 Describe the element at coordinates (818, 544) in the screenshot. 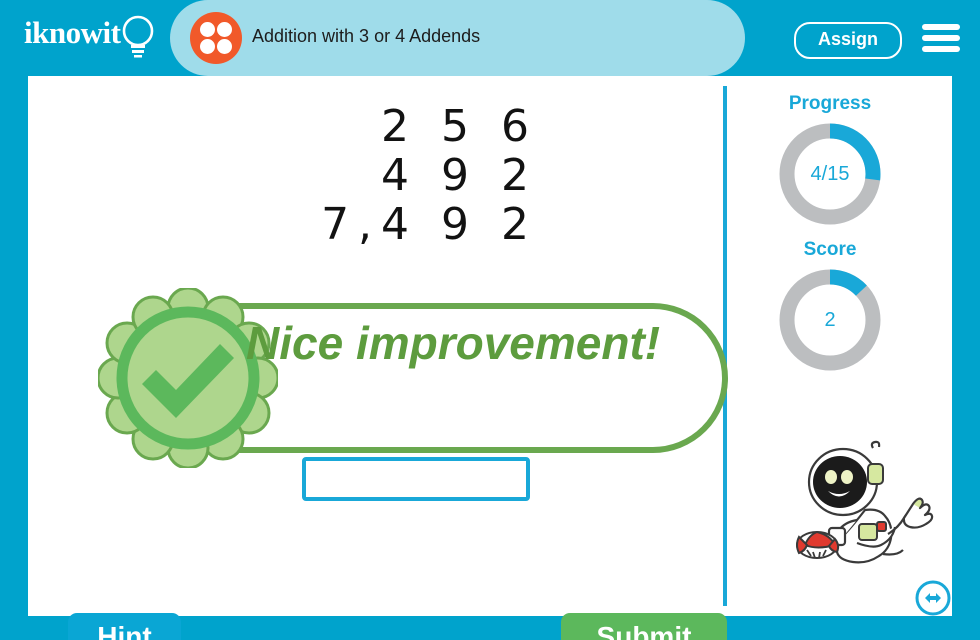

I see `rocket-icon` at that location.